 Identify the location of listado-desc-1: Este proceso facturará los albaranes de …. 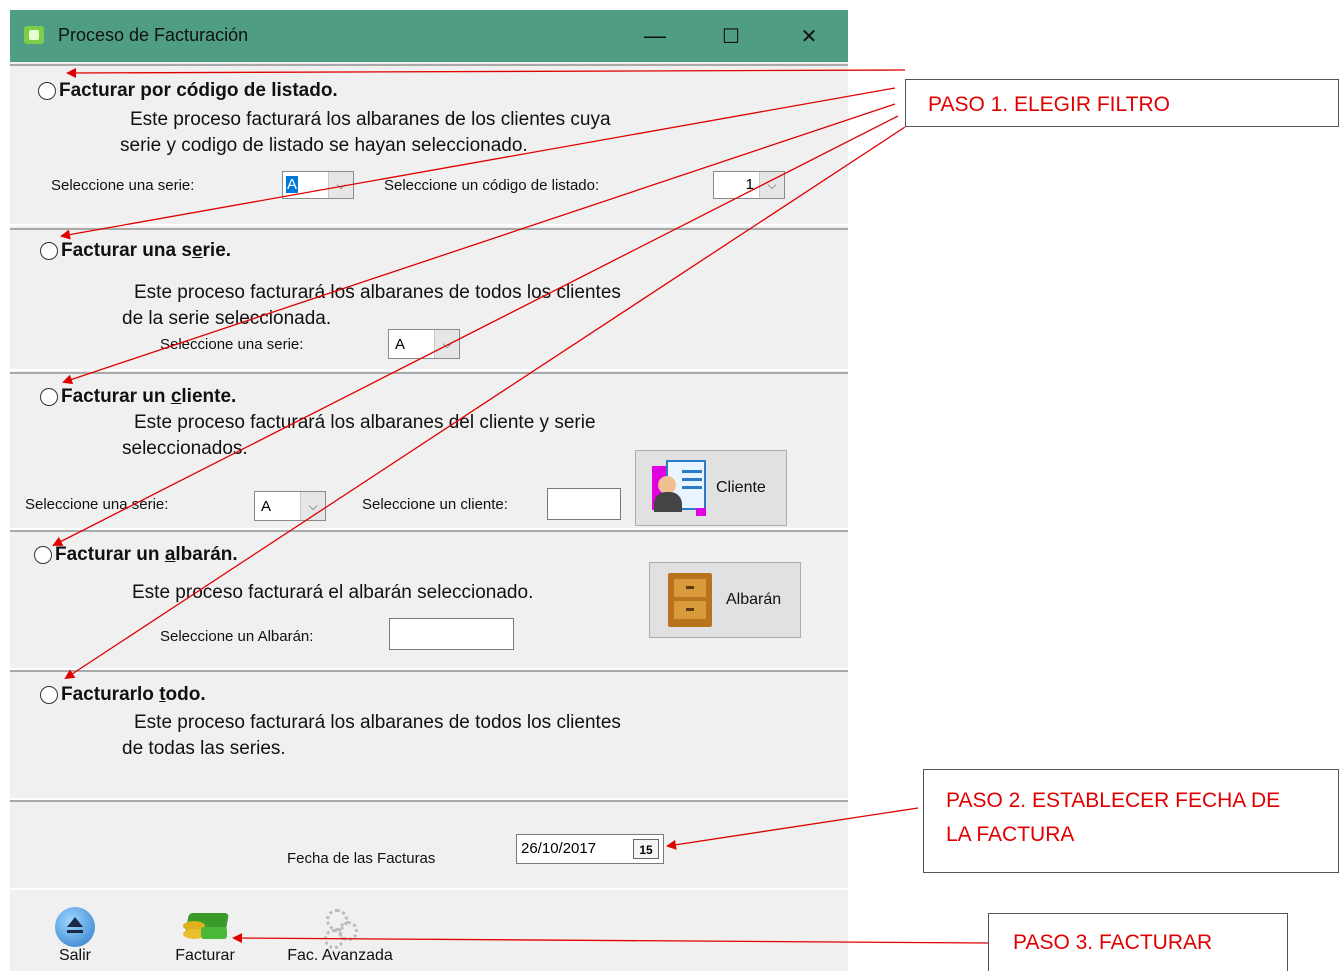
(370, 119).